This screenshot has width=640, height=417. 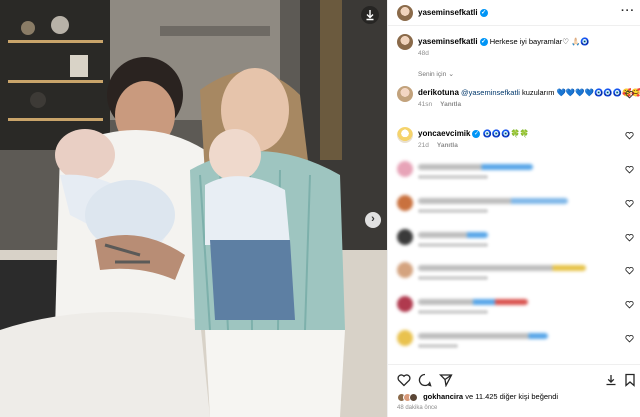 I want to click on comment-mention: @yaseminsefkatli, so click(x=490, y=92).